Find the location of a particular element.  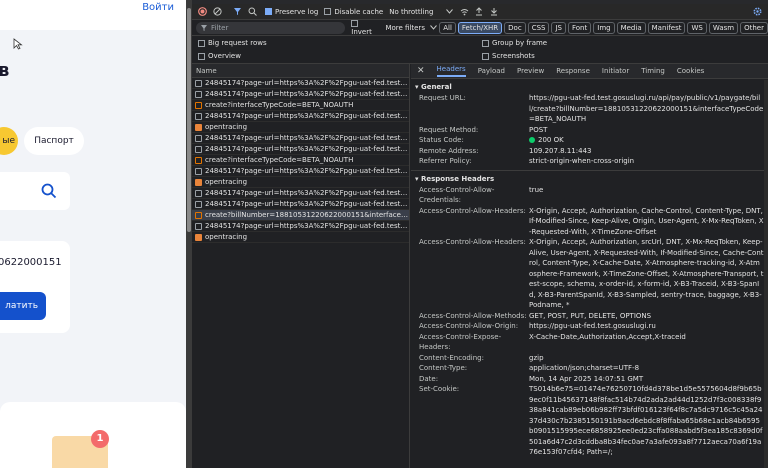

search-field is located at coordinates (35, 191).